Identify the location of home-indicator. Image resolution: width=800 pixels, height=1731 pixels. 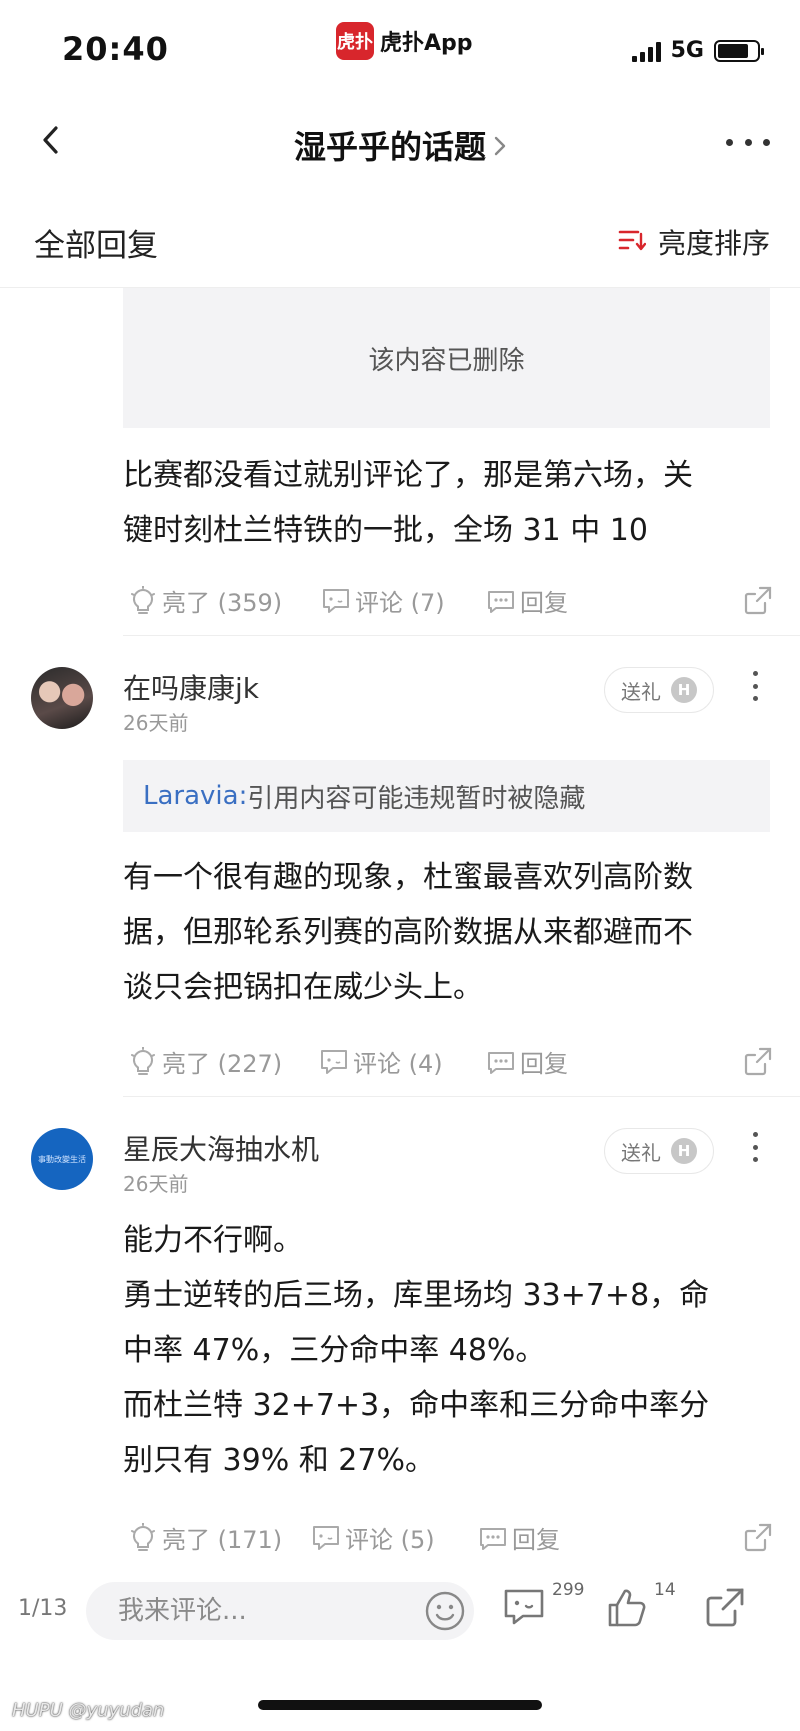
(400, 1705).